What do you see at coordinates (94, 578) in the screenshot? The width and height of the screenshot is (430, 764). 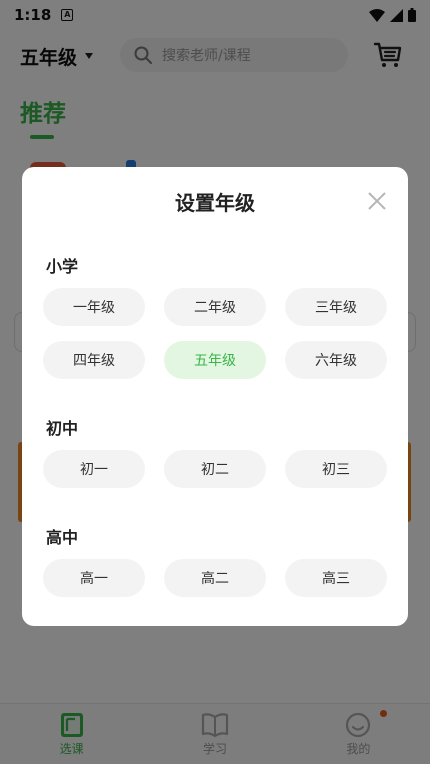 I see `grade-button-high-1: 高一` at bounding box center [94, 578].